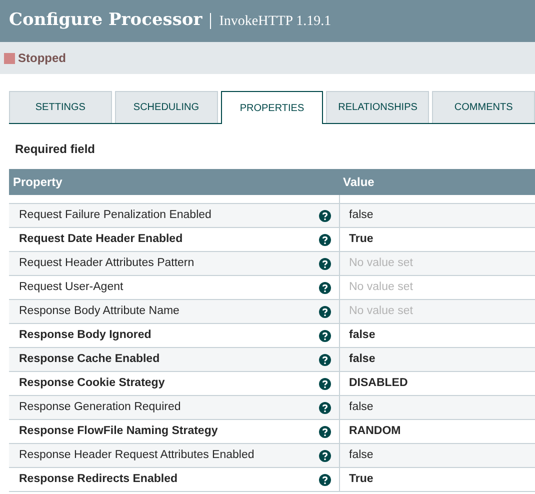 This screenshot has height=494, width=535. Describe the element at coordinates (105, 20) in the screenshot. I see `window-title: Configure Processor` at that location.